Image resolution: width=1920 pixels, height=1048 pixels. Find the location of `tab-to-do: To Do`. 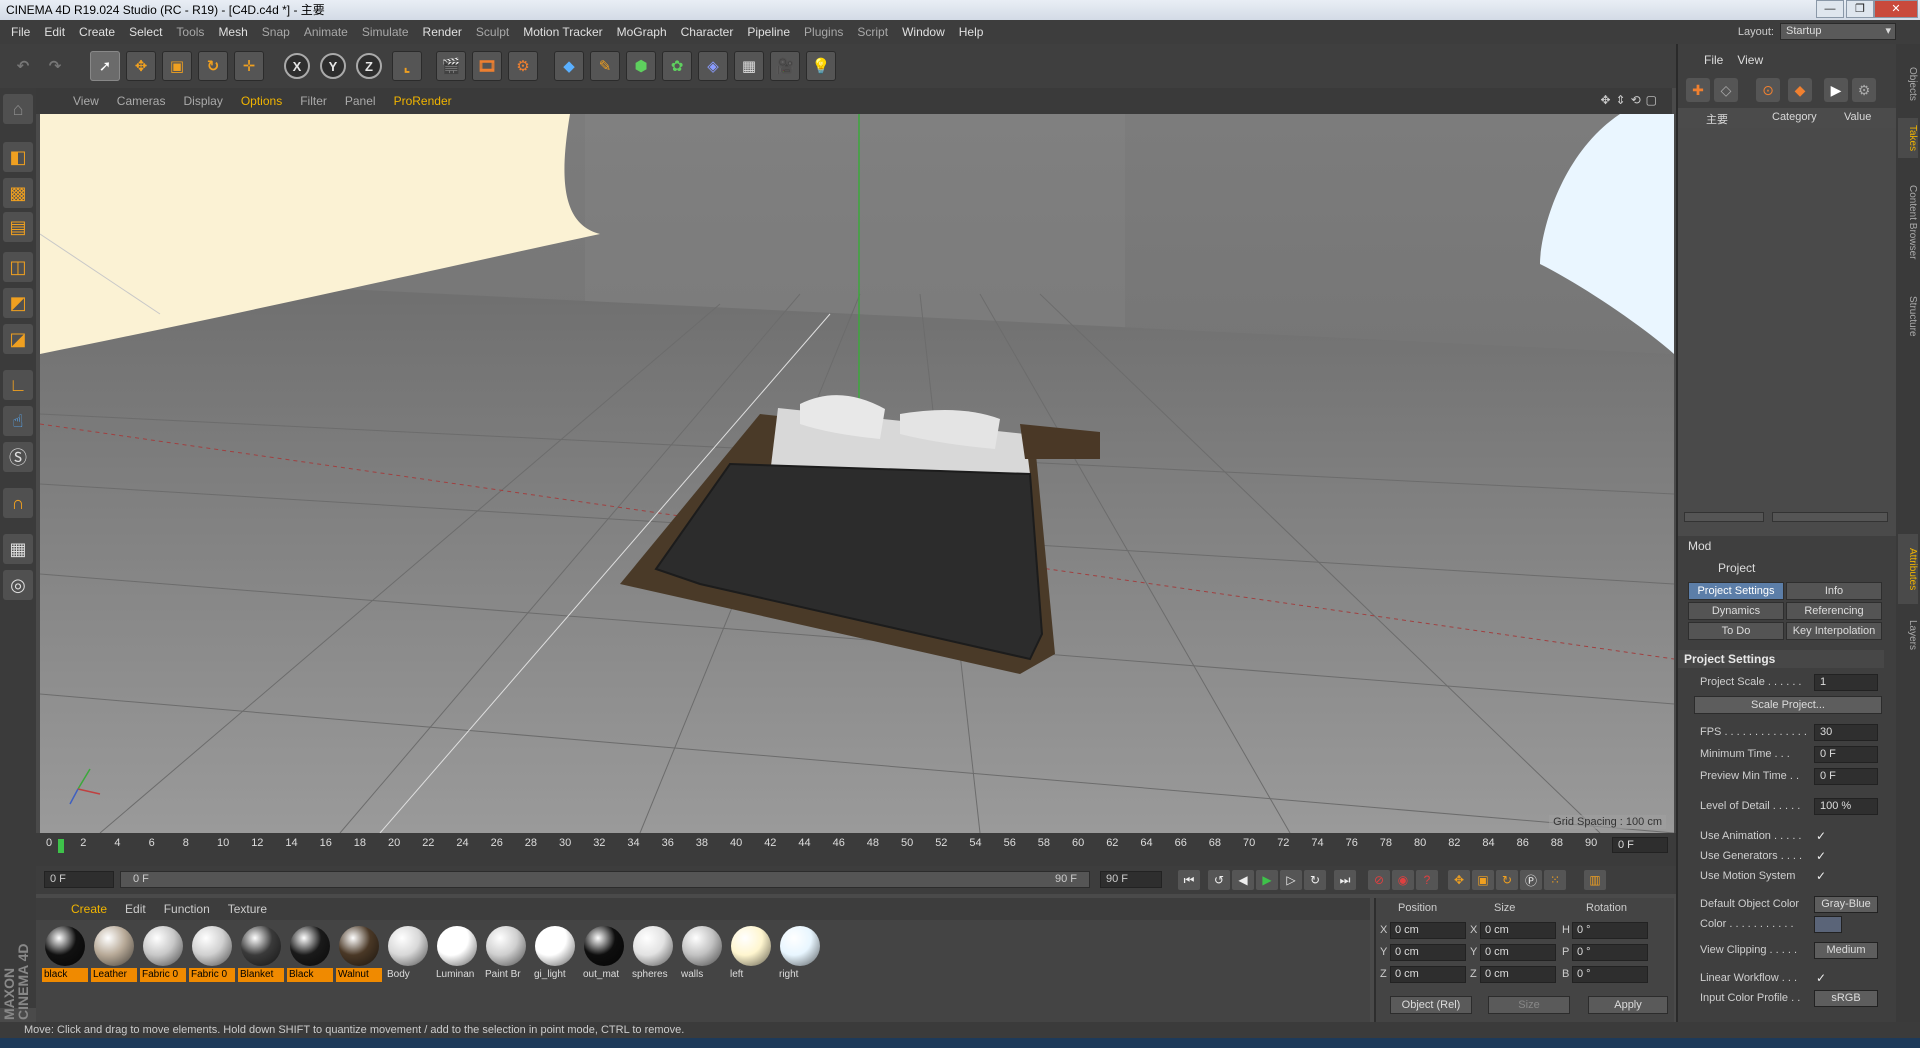

tab-to-do: To Do is located at coordinates (1736, 631).